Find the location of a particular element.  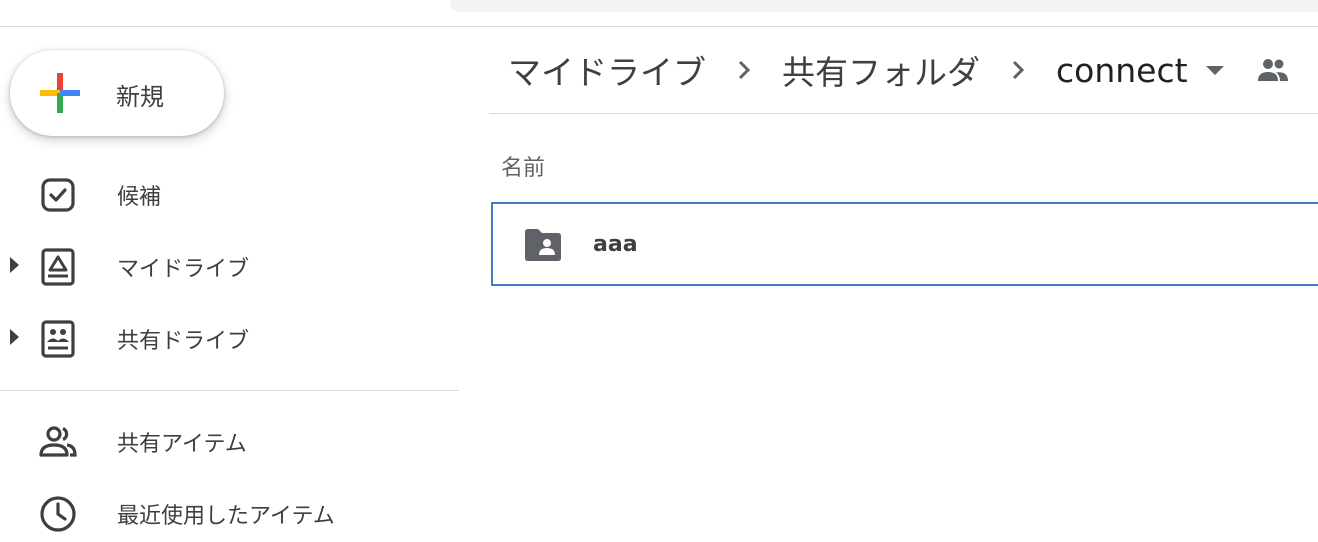

file-name: aaa is located at coordinates (615, 244).